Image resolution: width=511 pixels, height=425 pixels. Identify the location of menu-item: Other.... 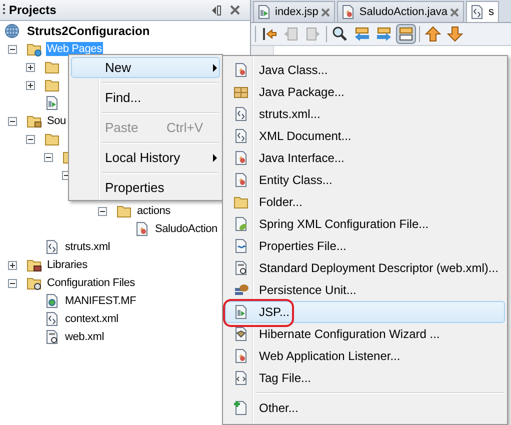
(365, 408).